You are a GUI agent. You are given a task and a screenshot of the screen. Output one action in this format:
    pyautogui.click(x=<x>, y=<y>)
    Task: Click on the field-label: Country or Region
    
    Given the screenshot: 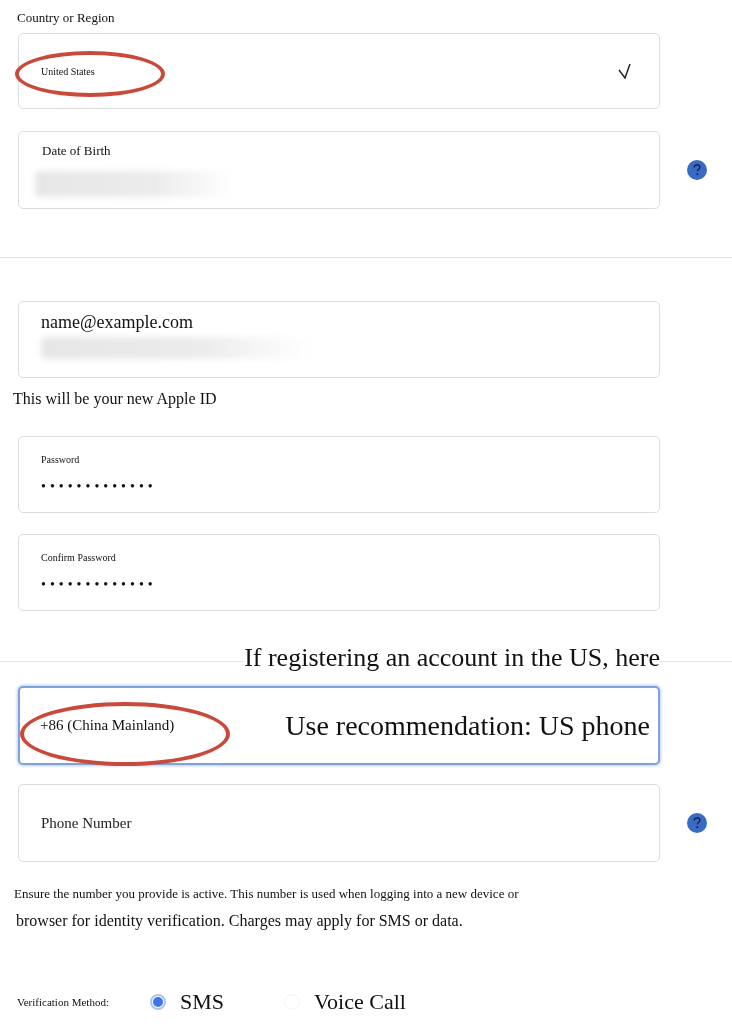 What is the action you would take?
    pyautogui.click(x=66, y=18)
    